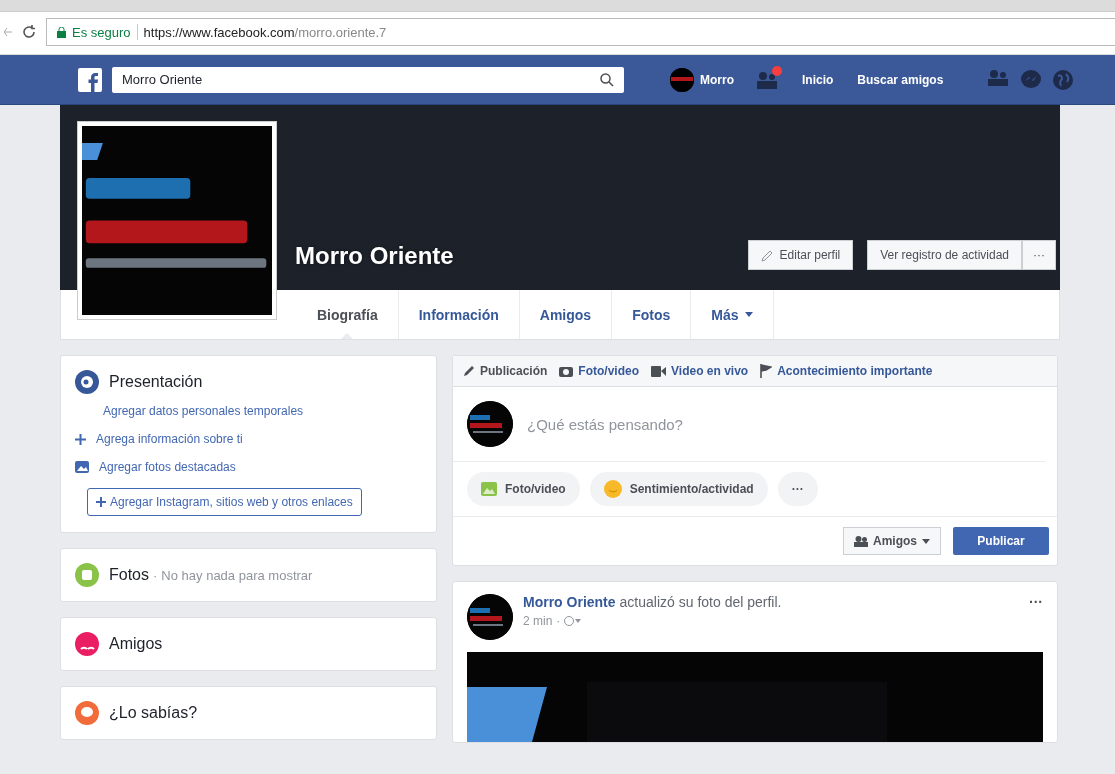 This screenshot has height=774, width=1115. I want to click on composer-chip: Sentimiento/actividad, so click(678, 489).